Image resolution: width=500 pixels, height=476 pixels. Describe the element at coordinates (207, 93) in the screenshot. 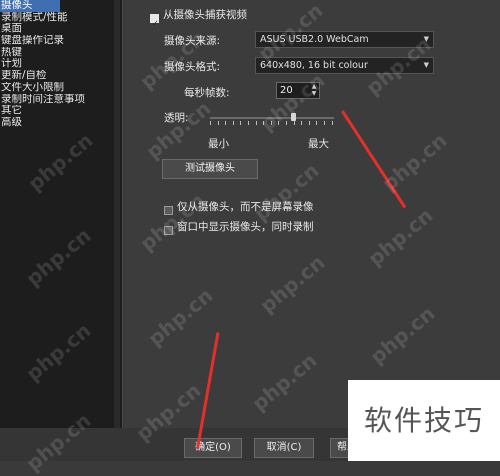

I see `fps-label: 每秒帧数:` at that location.